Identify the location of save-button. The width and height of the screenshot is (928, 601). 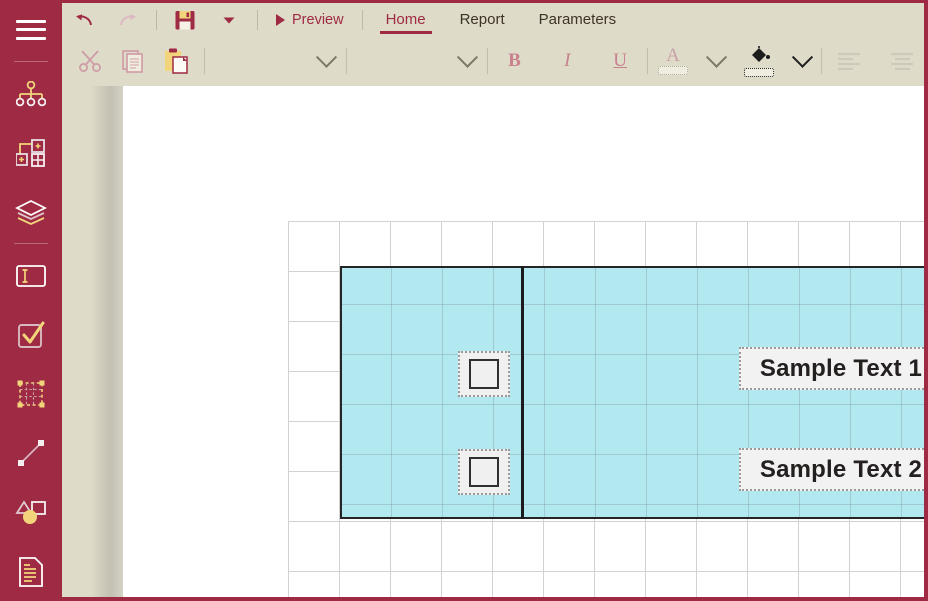
(185, 19).